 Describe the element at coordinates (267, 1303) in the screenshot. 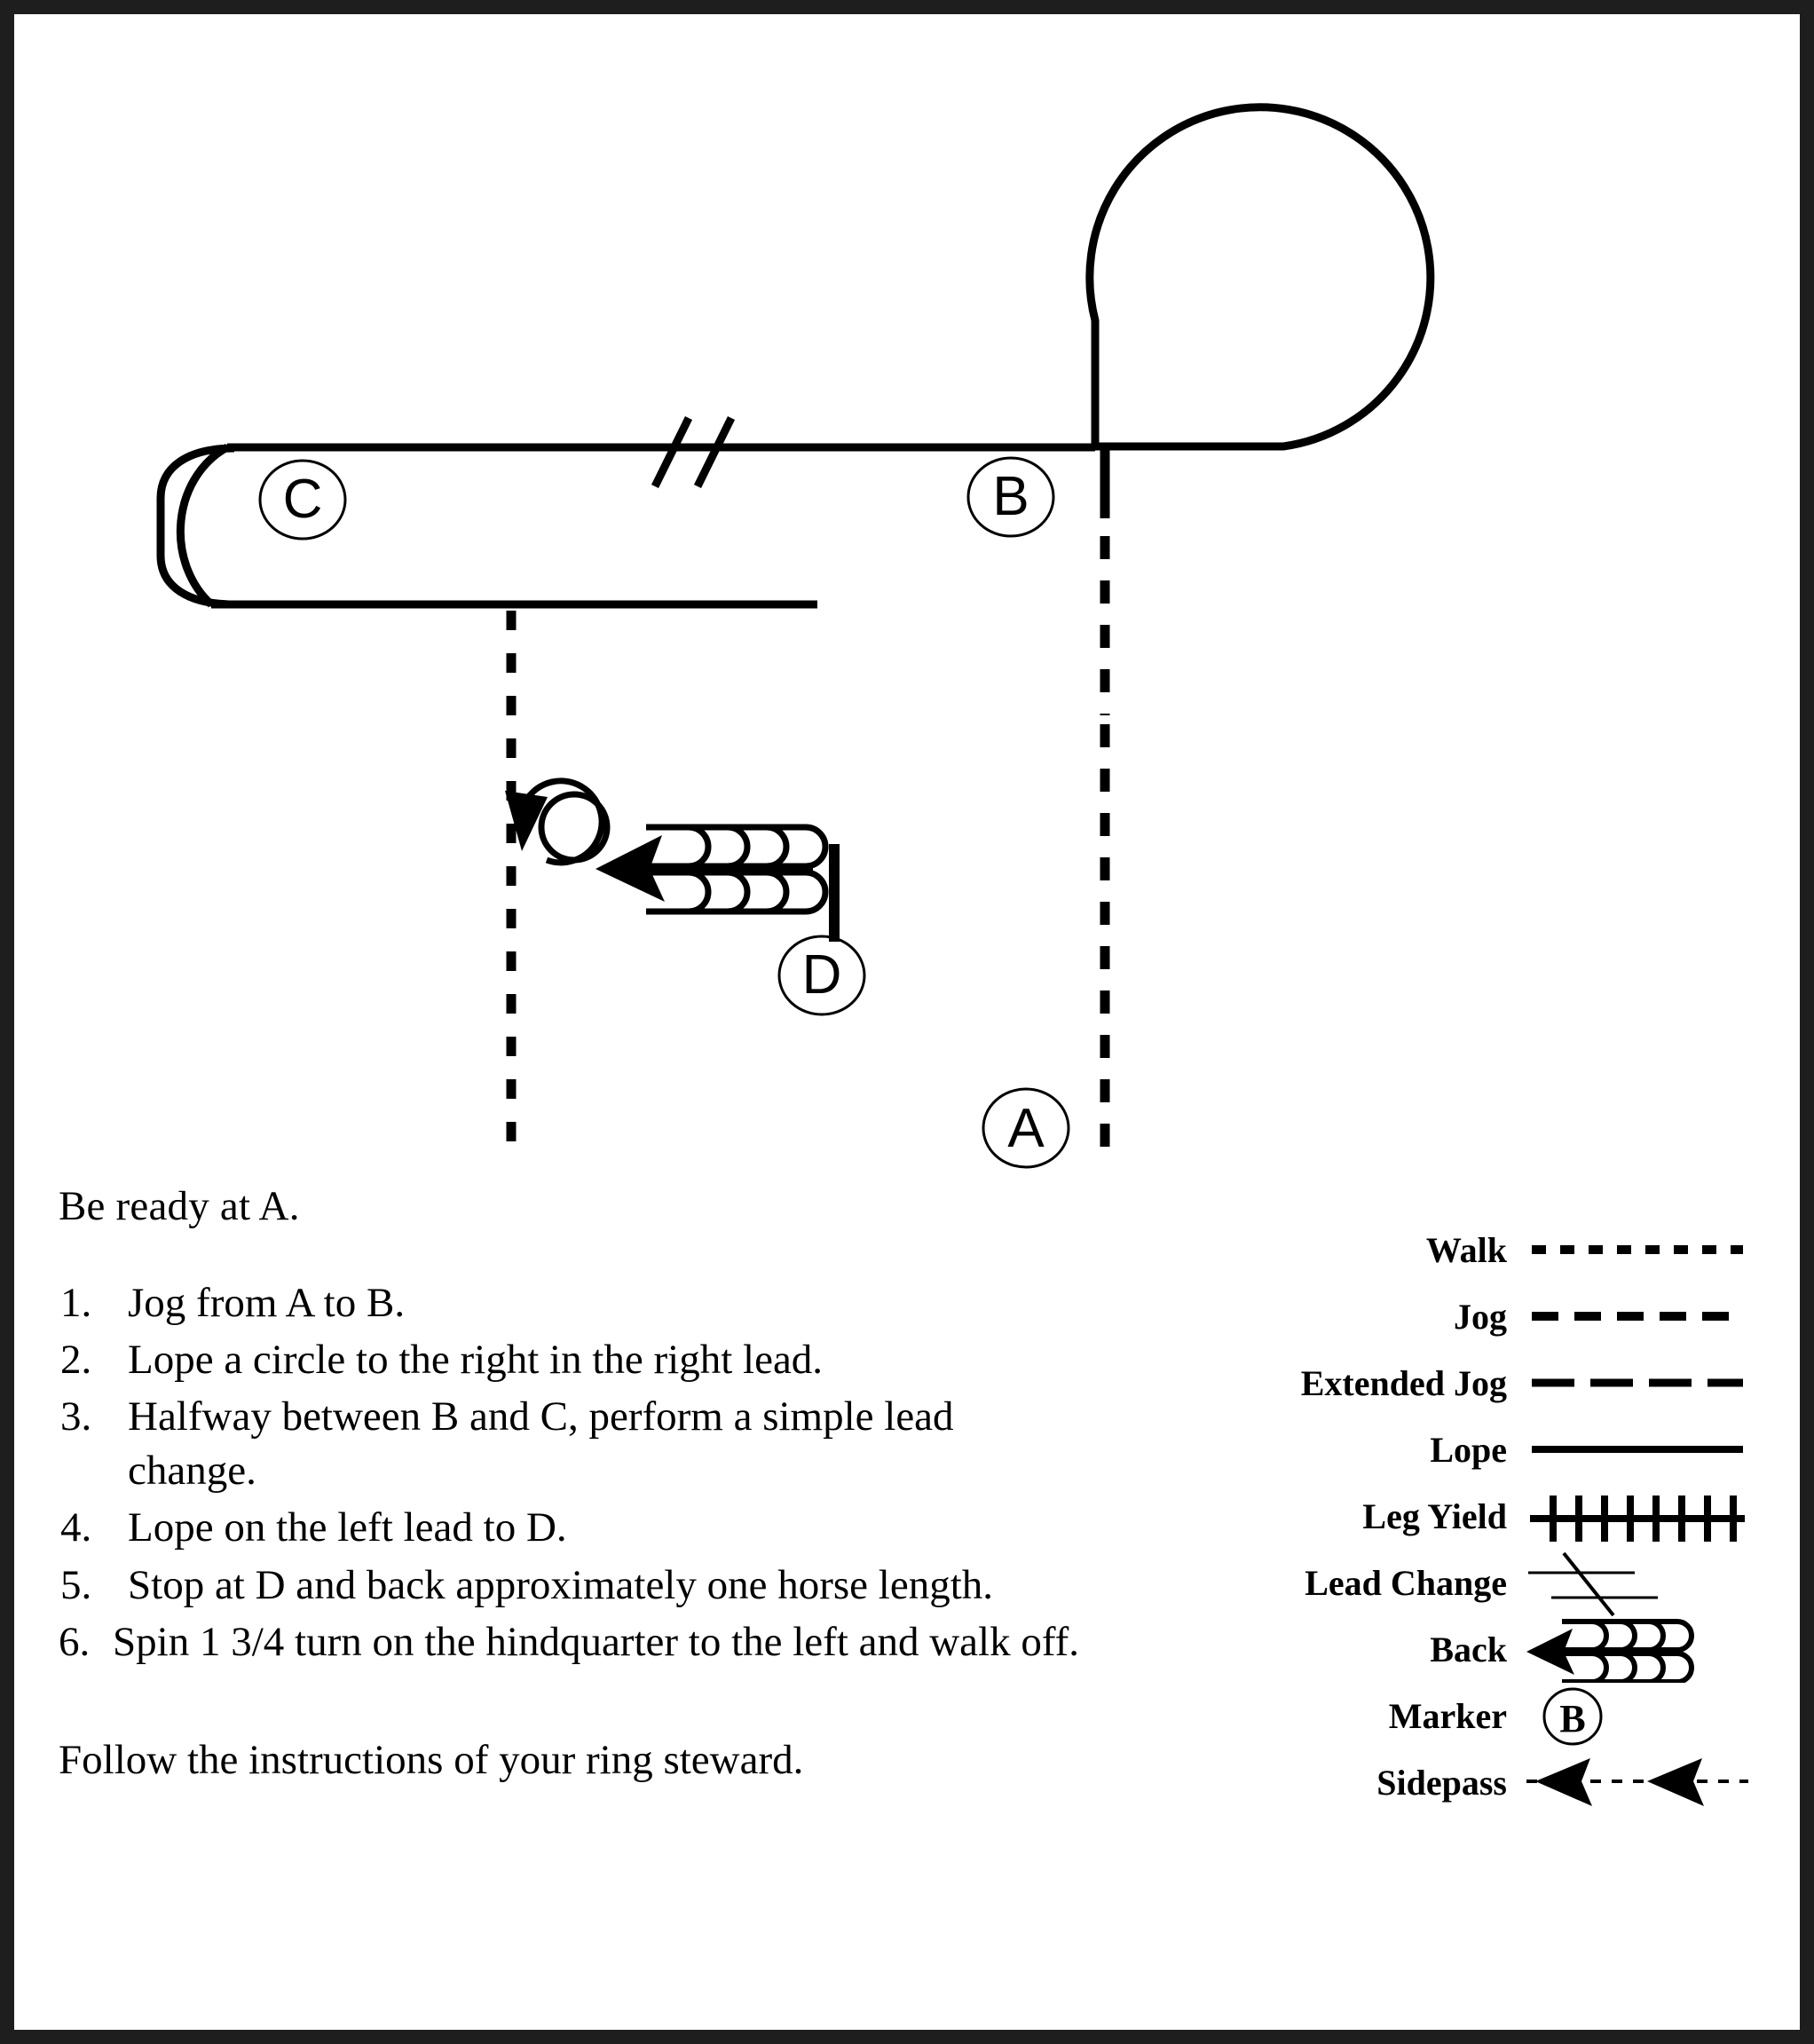

I see `step-text: Jog from A to B.` at that location.